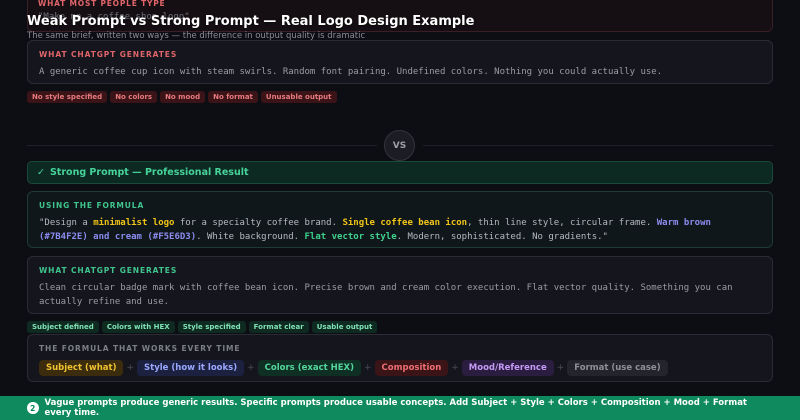  What do you see at coordinates (66, 223) in the screenshot?
I see `prompt-segment: "Design a` at bounding box center [66, 223].